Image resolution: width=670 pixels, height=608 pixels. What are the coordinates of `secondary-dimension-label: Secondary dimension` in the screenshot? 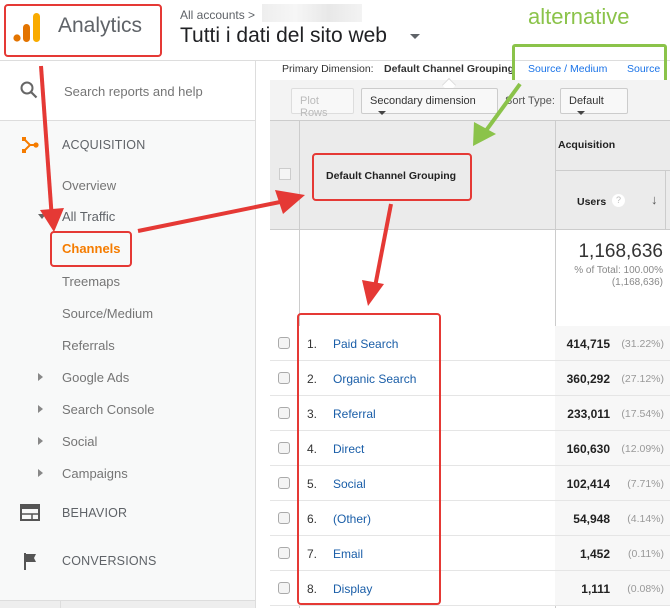 It's located at (423, 101).